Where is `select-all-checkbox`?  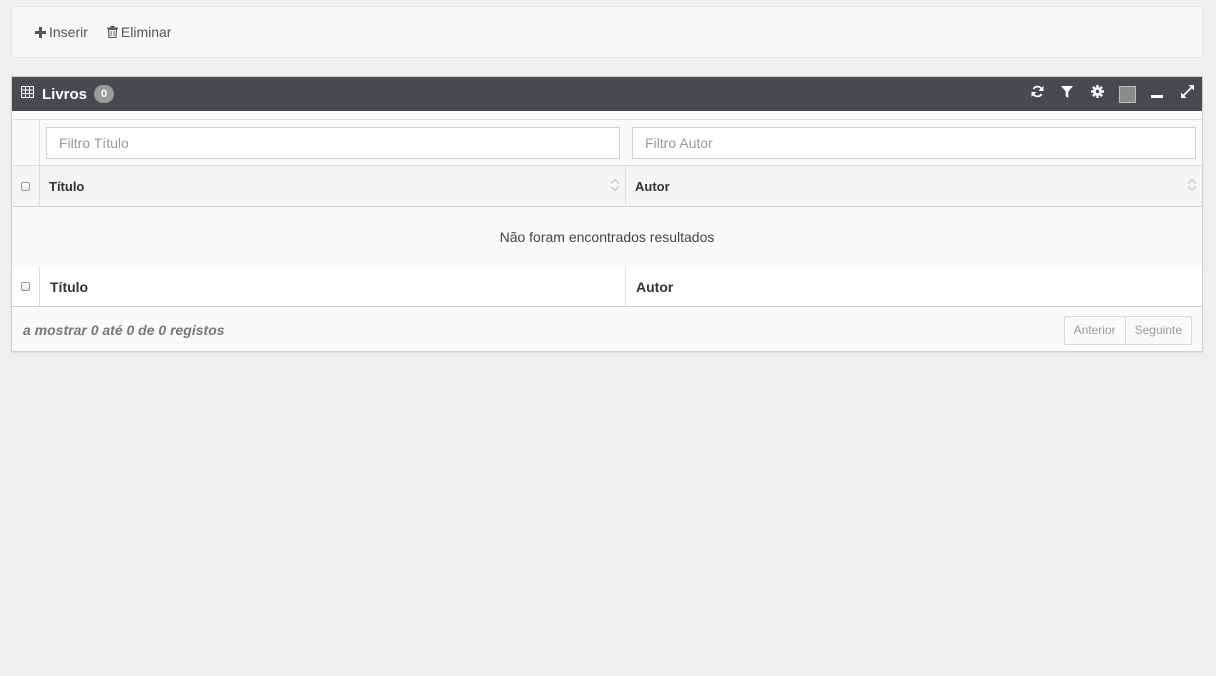 select-all-checkbox is located at coordinates (25, 186).